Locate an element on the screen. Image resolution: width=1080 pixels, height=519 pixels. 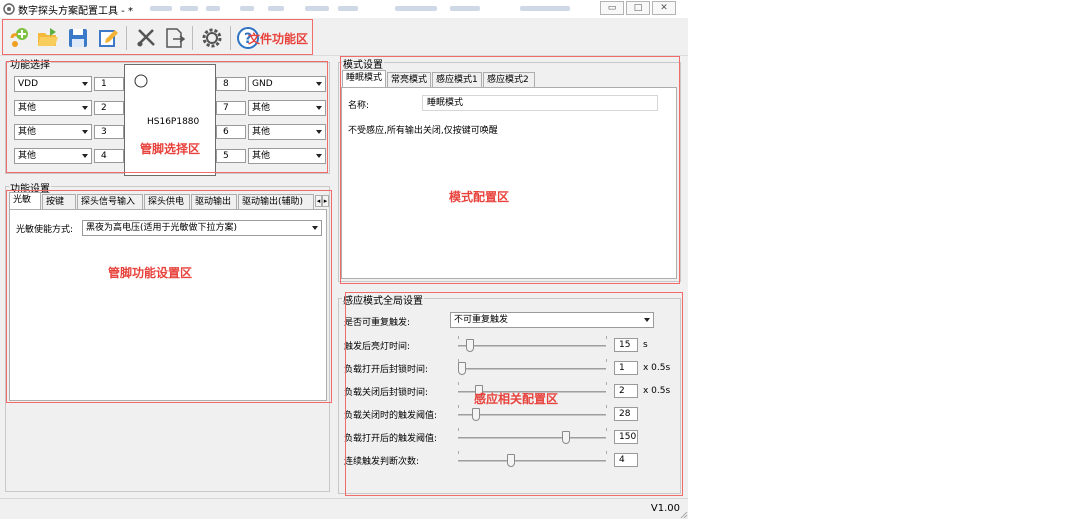
mode-config-highlight is located at coordinates (510, 170).